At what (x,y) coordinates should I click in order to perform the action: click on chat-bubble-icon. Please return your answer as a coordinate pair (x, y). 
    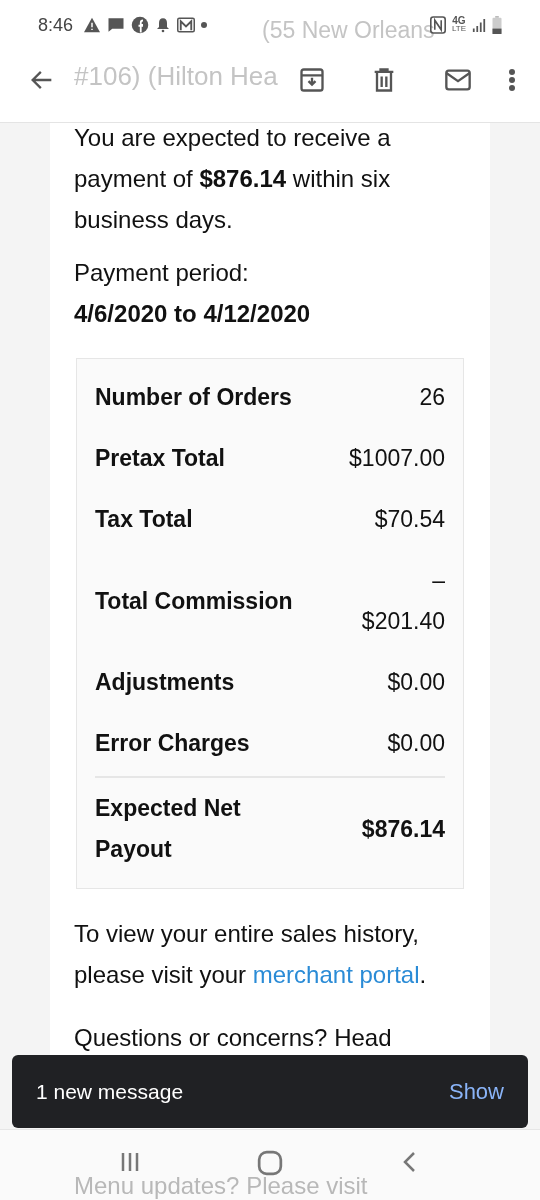
    Looking at the image, I should click on (116, 25).